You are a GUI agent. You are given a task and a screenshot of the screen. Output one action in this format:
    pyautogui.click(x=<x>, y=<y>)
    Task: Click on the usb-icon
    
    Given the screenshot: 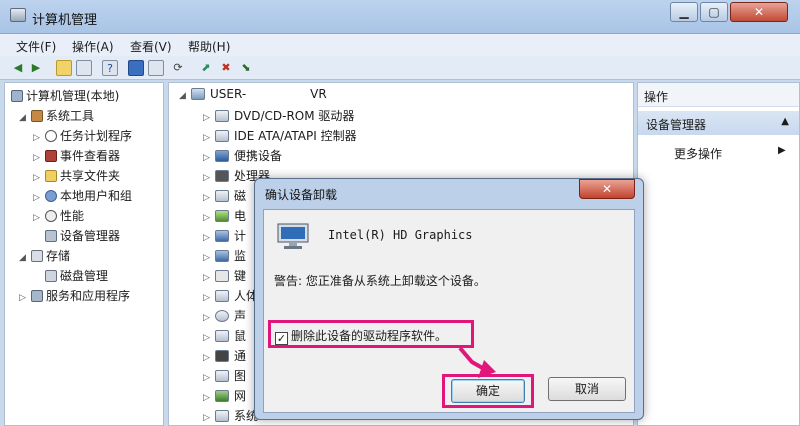 What is the action you would take?
    pyautogui.click(x=222, y=356)
    